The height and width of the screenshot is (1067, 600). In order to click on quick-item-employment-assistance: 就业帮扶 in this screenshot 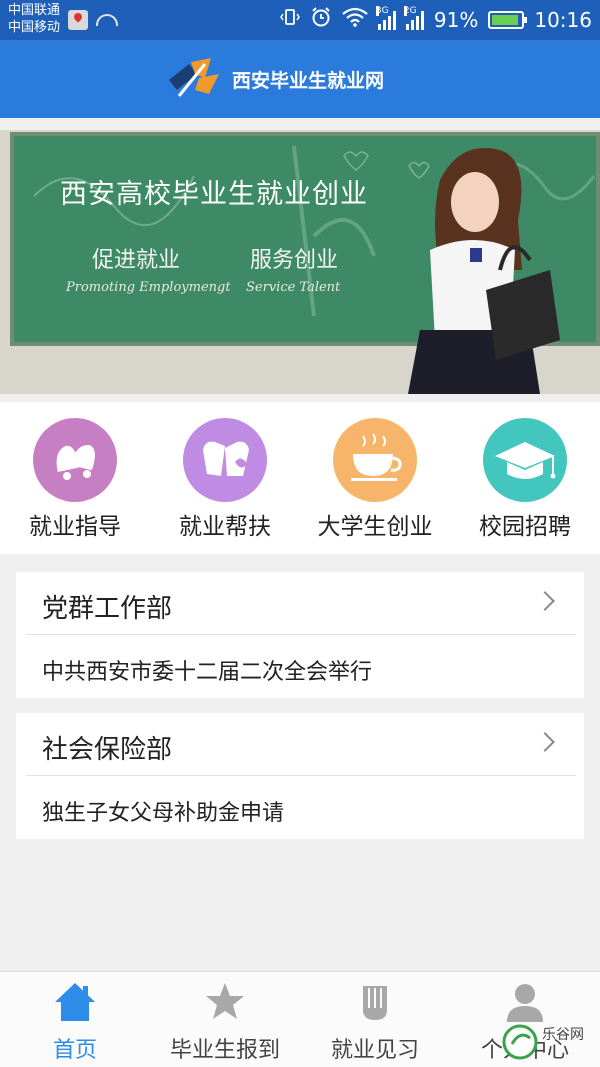, I will do `click(225, 478)`.